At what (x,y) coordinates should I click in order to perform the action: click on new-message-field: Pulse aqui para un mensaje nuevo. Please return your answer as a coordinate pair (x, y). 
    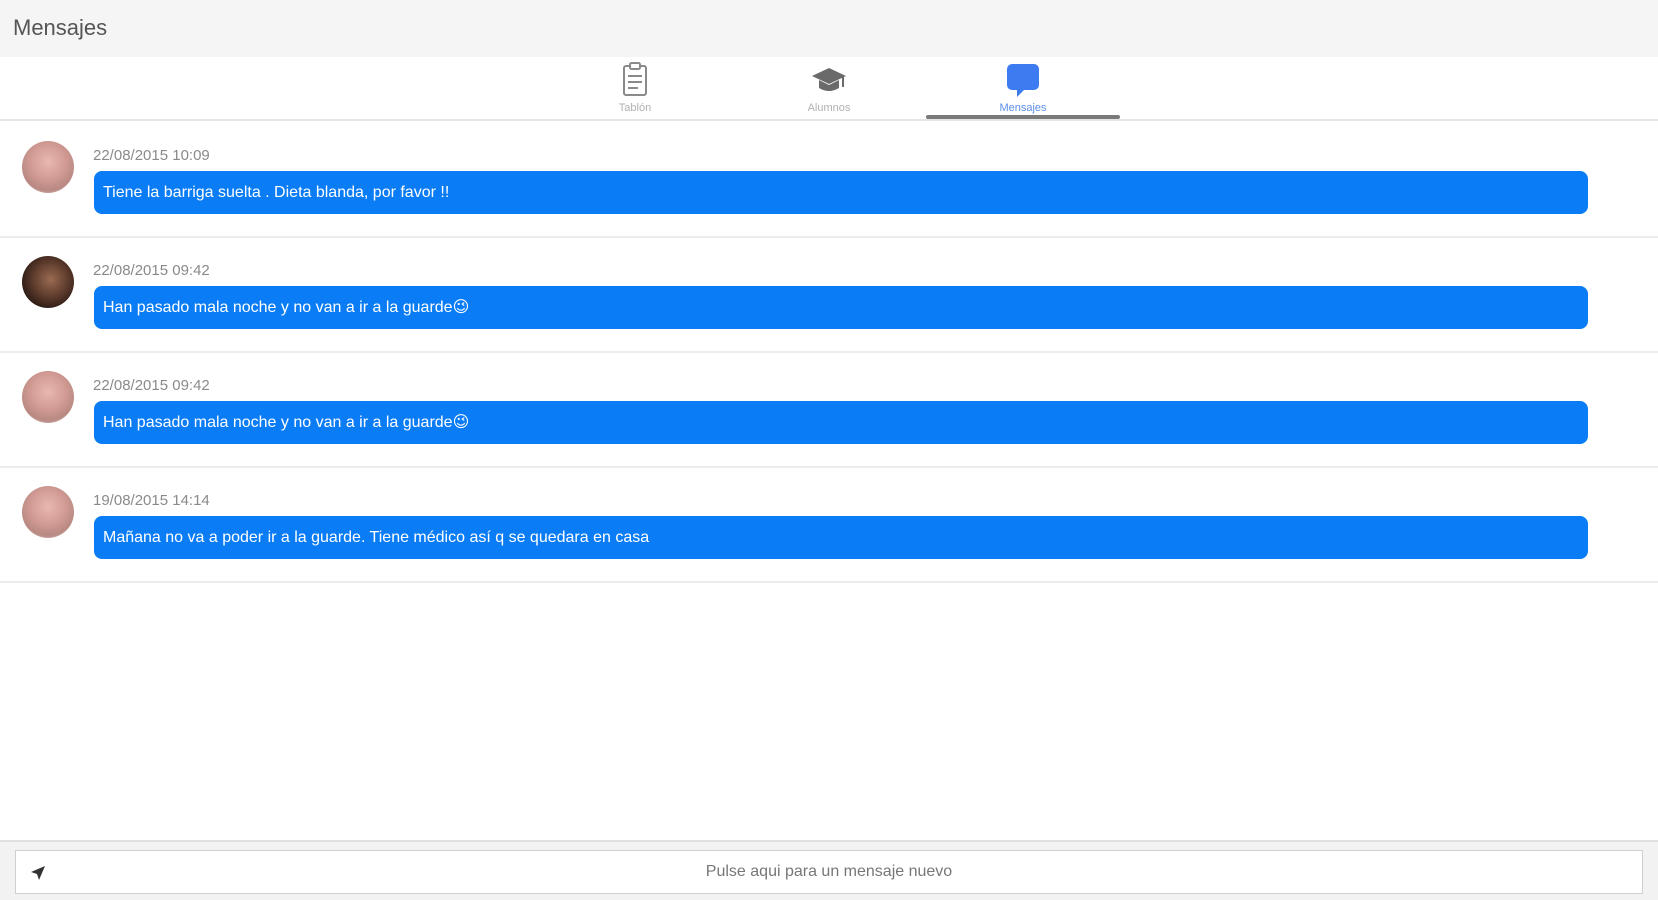
    Looking at the image, I should click on (829, 872).